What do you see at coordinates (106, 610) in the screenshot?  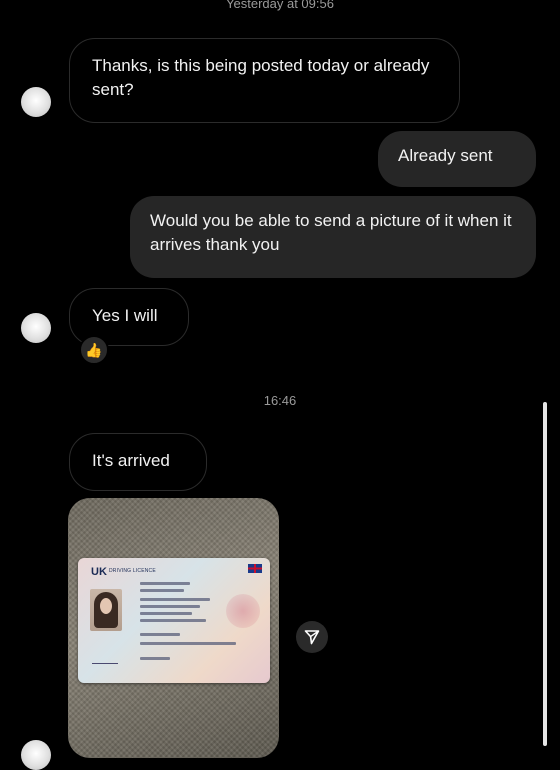 I see `card-portrait` at bounding box center [106, 610].